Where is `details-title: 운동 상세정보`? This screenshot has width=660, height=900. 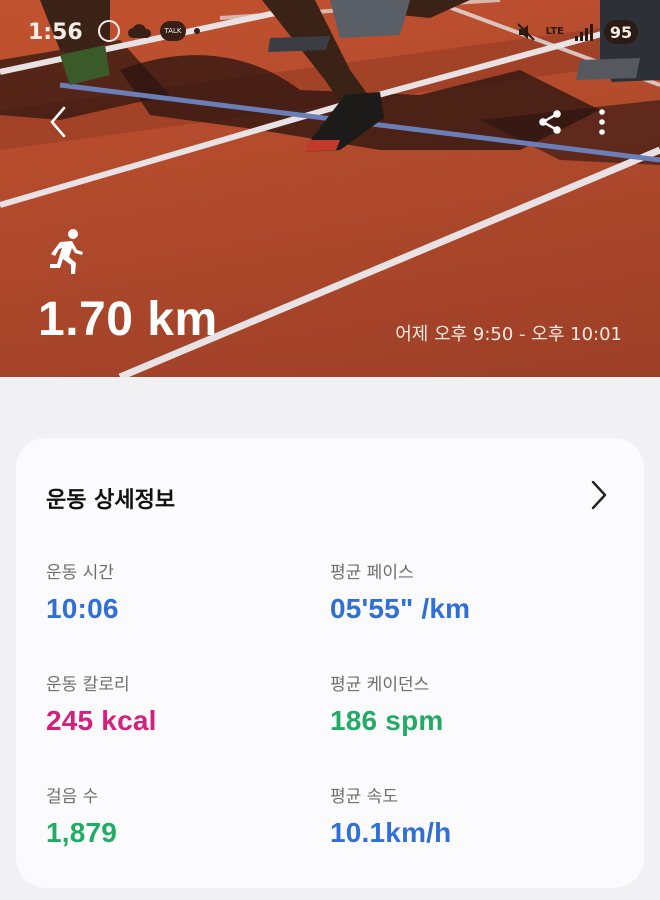
details-title: 운동 상세정보 is located at coordinates (111, 500).